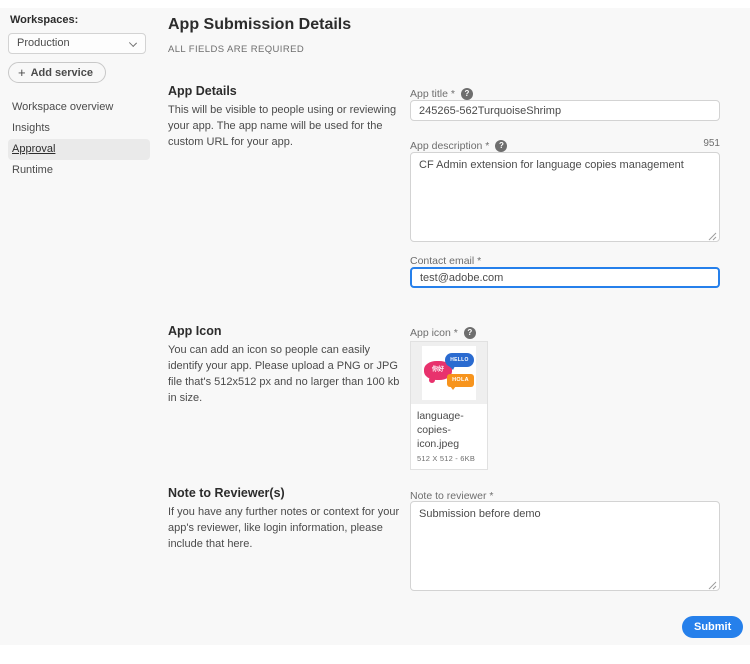  I want to click on sidebar-item-runtime: Runtime, so click(79, 170).